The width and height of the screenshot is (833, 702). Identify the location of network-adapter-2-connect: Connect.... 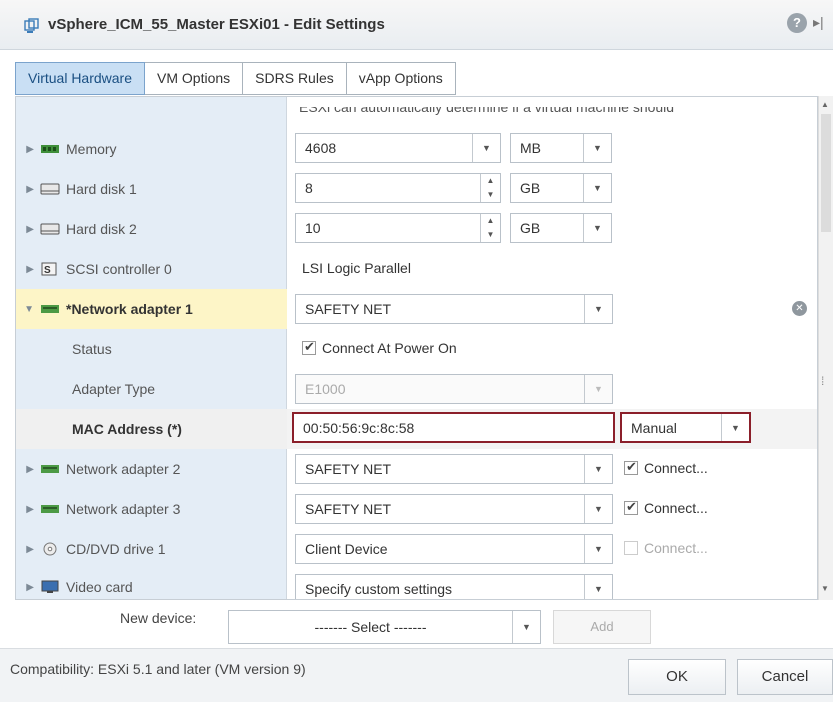
(666, 467).